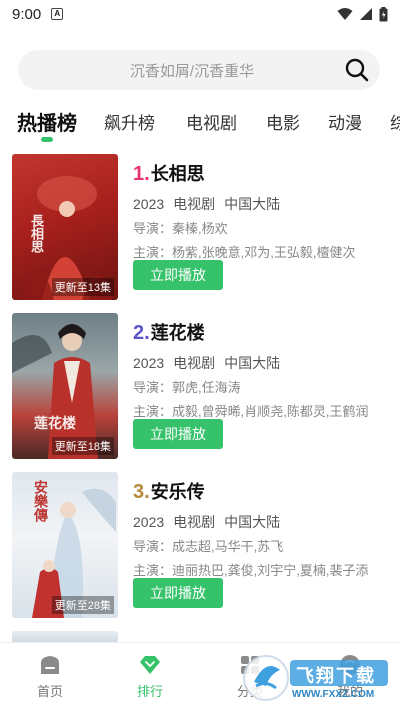 Image resolution: width=400 pixels, height=710 pixels. I want to click on tab-hot: 热播榜, so click(47, 121).